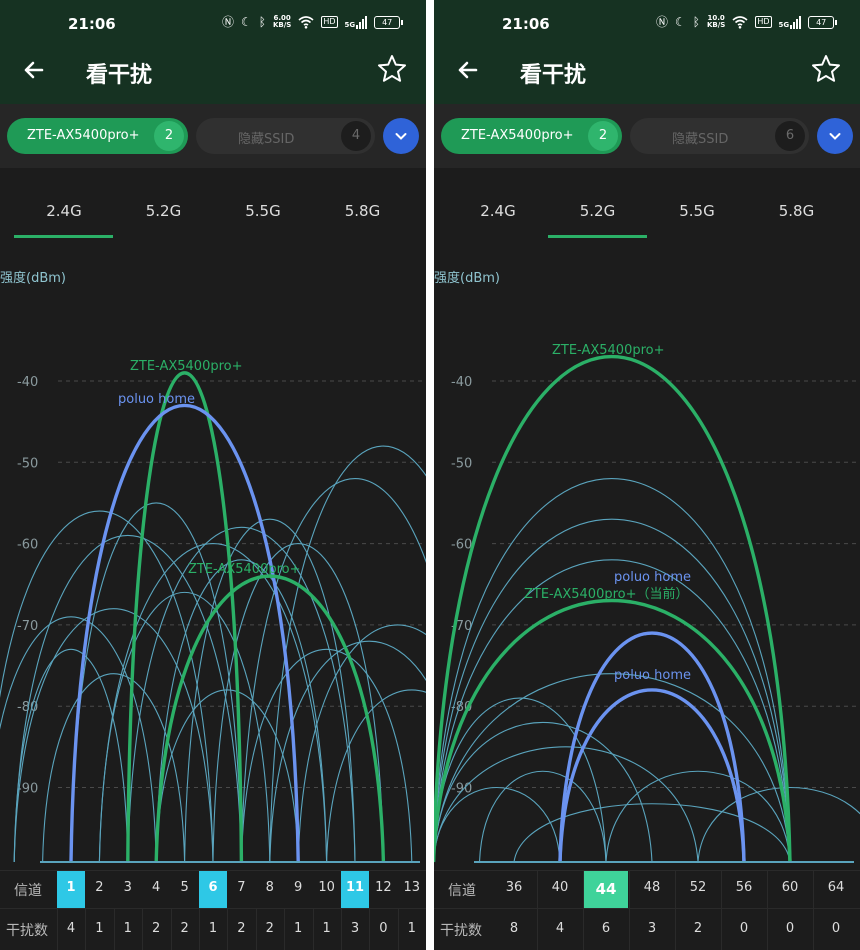 Image resolution: width=860 pixels, height=950 pixels. Describe the element at coordinates (647, 19) in the screenshot. I see `status-bar: 21:06 Ⓝ ☾ ᛒ 10.0 KB/S HD 5G 47` at that location.